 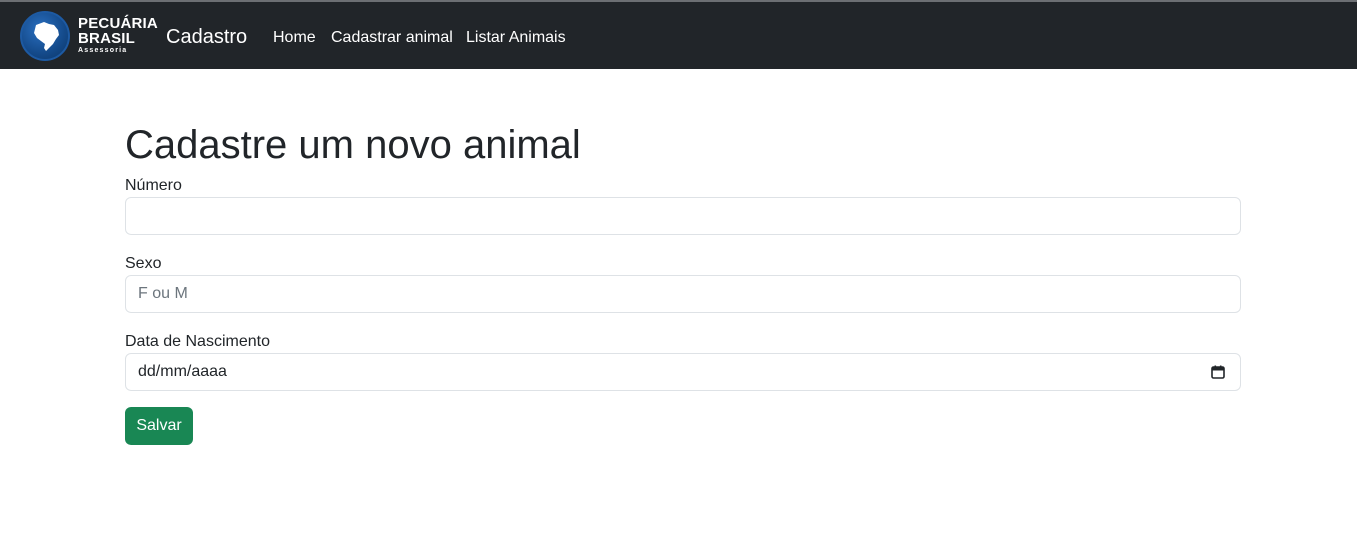 What do you see at coordinates (353, 145) in the screenshot?
I see `page-title: Cadastre um novo animal` at bounding box center [353, 145].